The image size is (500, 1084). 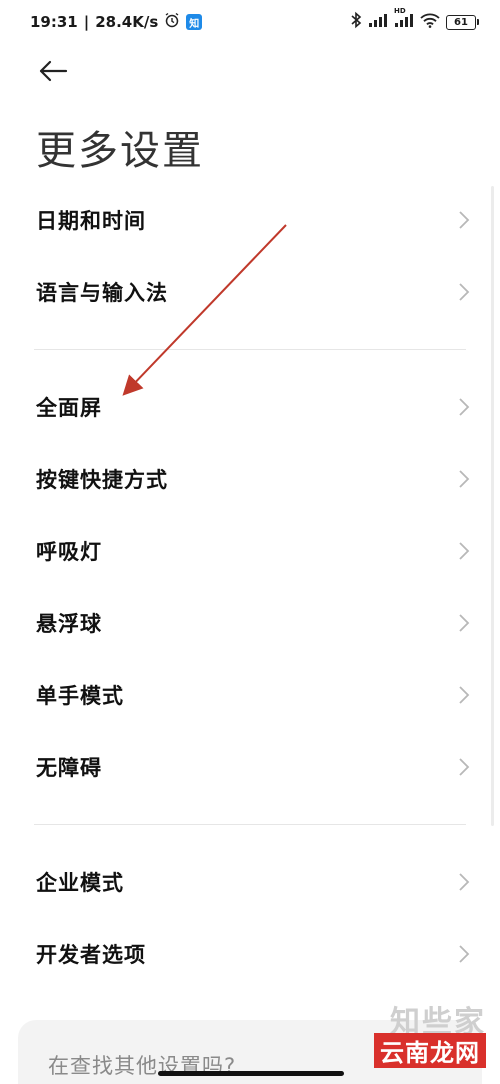 What do you see at coordinates (430, 1050) in the screenshot?
I see `watermark-bottom-text: 云南龙网` at bounding box center [430, 1050].